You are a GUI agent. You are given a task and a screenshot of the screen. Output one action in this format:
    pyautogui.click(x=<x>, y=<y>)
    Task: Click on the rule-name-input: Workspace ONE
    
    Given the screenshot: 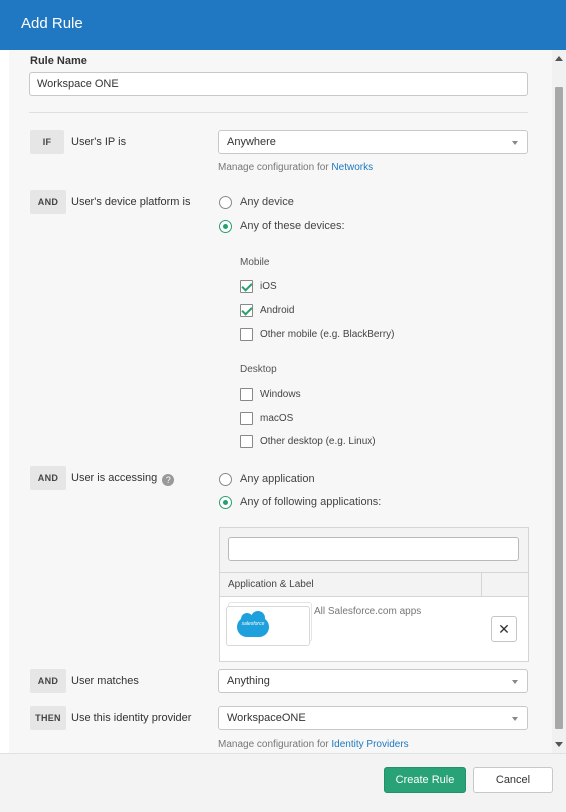 What is the action you would take?
    pyautogui.click(x=278, y=84)
    